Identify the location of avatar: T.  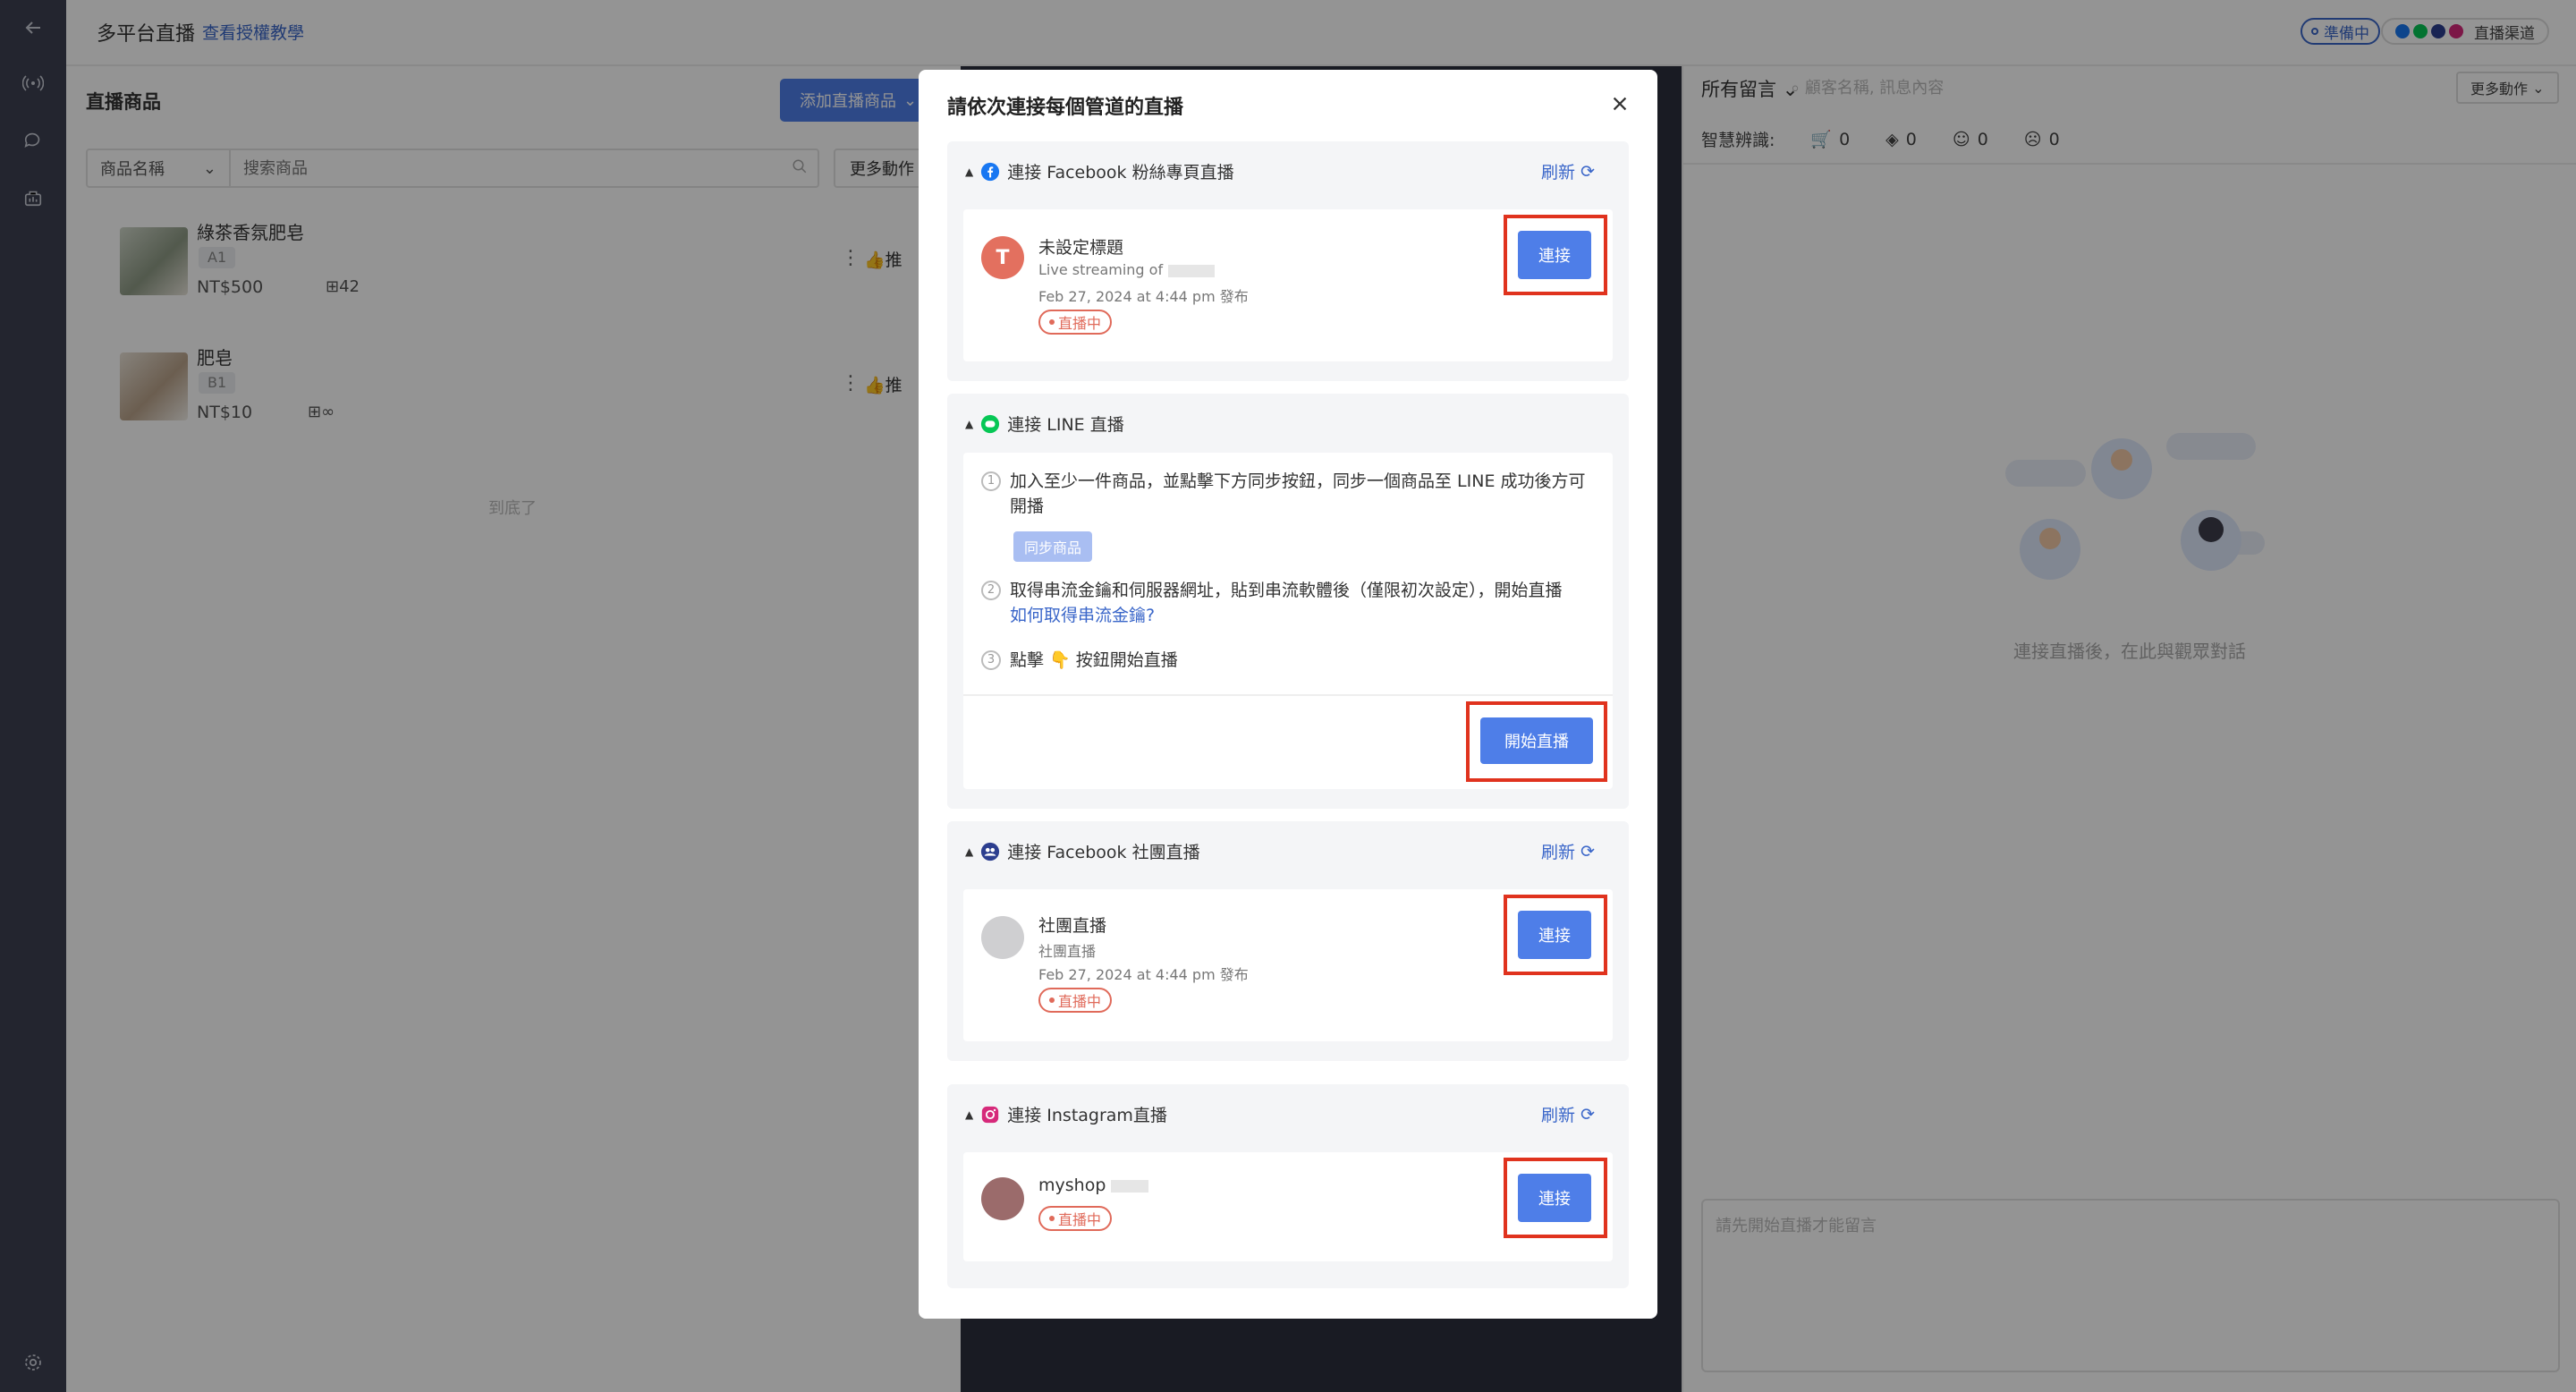
(1002, 257).